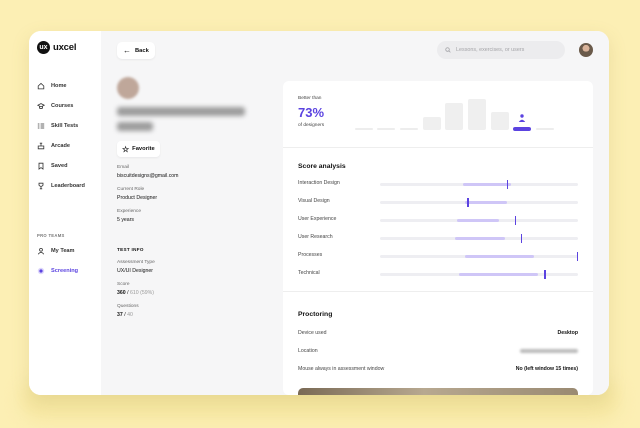 The height and width of the screenshot is (428, 640). I want to click on back-button-label: Back, so click(142, 50).